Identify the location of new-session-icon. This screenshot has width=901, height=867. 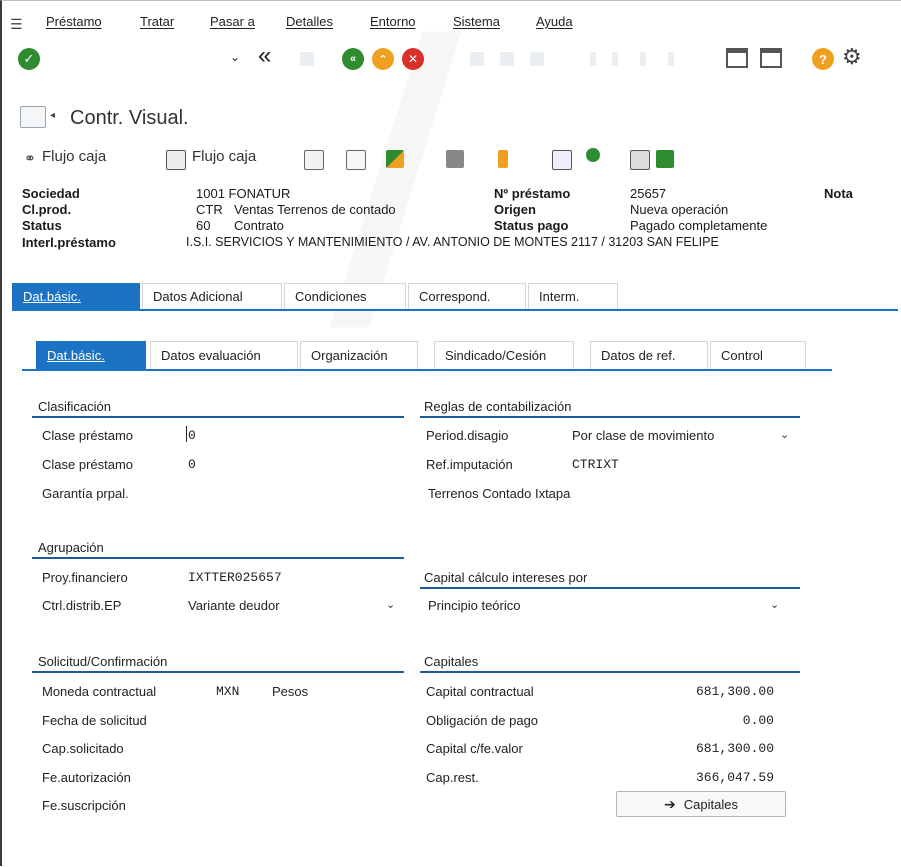
(737, 58).